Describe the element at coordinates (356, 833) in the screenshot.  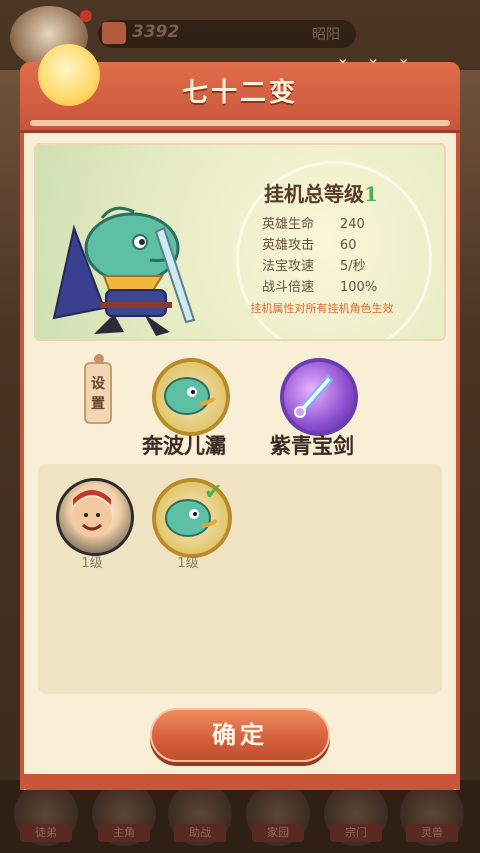
I see `nav-label-sect: 宗门` at that location.